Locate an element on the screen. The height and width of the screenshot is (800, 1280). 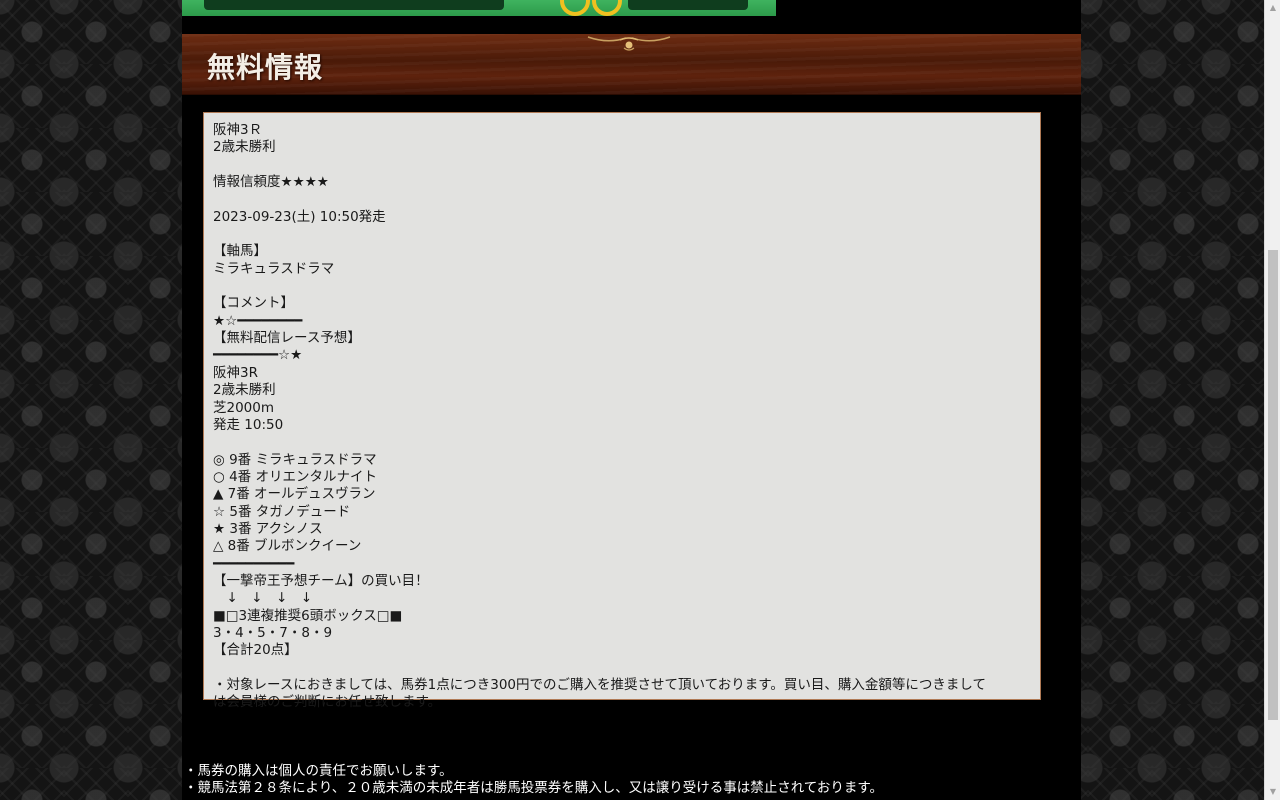
section-header: 無料情報 is located at coordinates (631, 64).